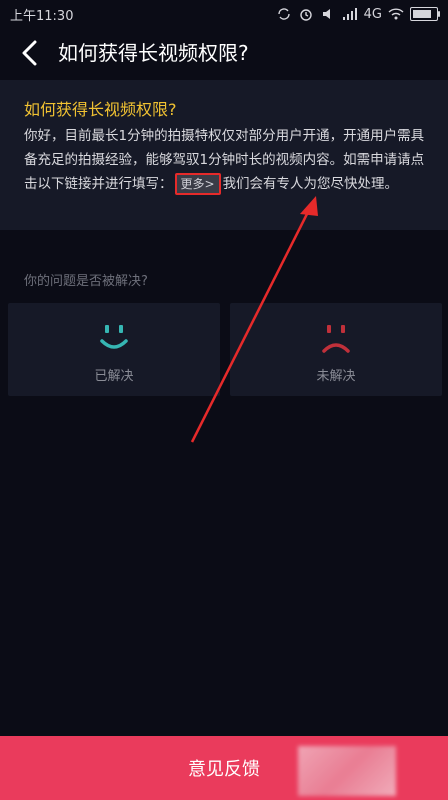 This screenshot has width=448, height=800. I want to click on card-text-tail: 我们会有专人为您尽快处理。, so click(310, 184).